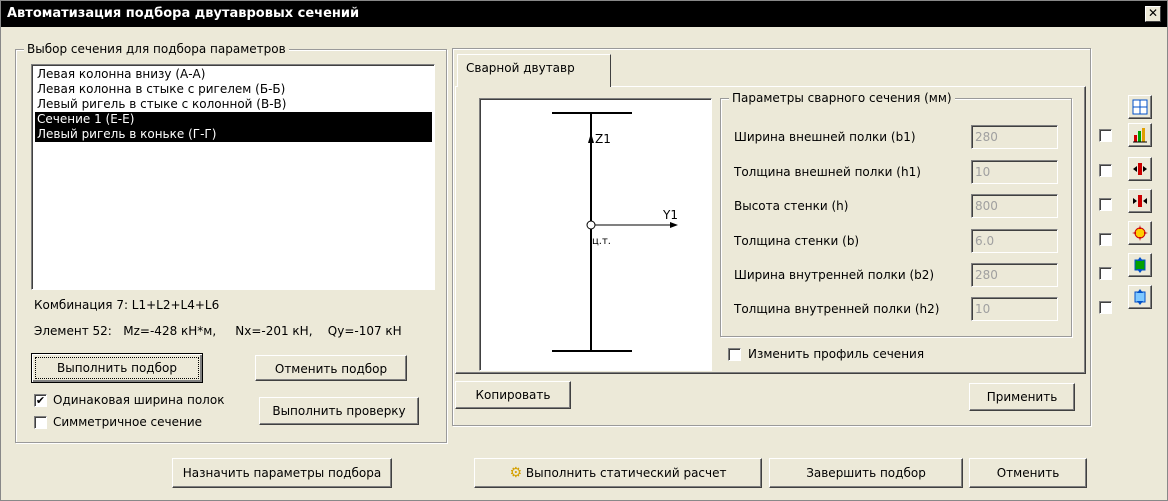 The width and height of the screenshot is (1168, 501). What do you see at coordinates (331, 368) in the screenshot?
I see `cancel-selection-button: Отменить подбор` at bounding box center [331, 368].